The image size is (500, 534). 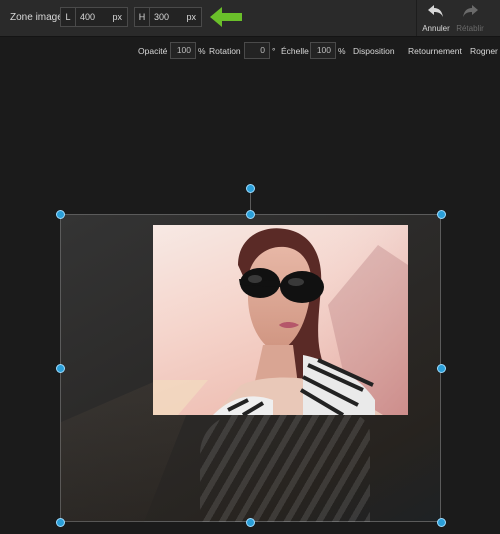 What do you see at coordinates (285, 468) in the screenshot?
I see `ghost-overflow-image` at bounding box center [285, 468].